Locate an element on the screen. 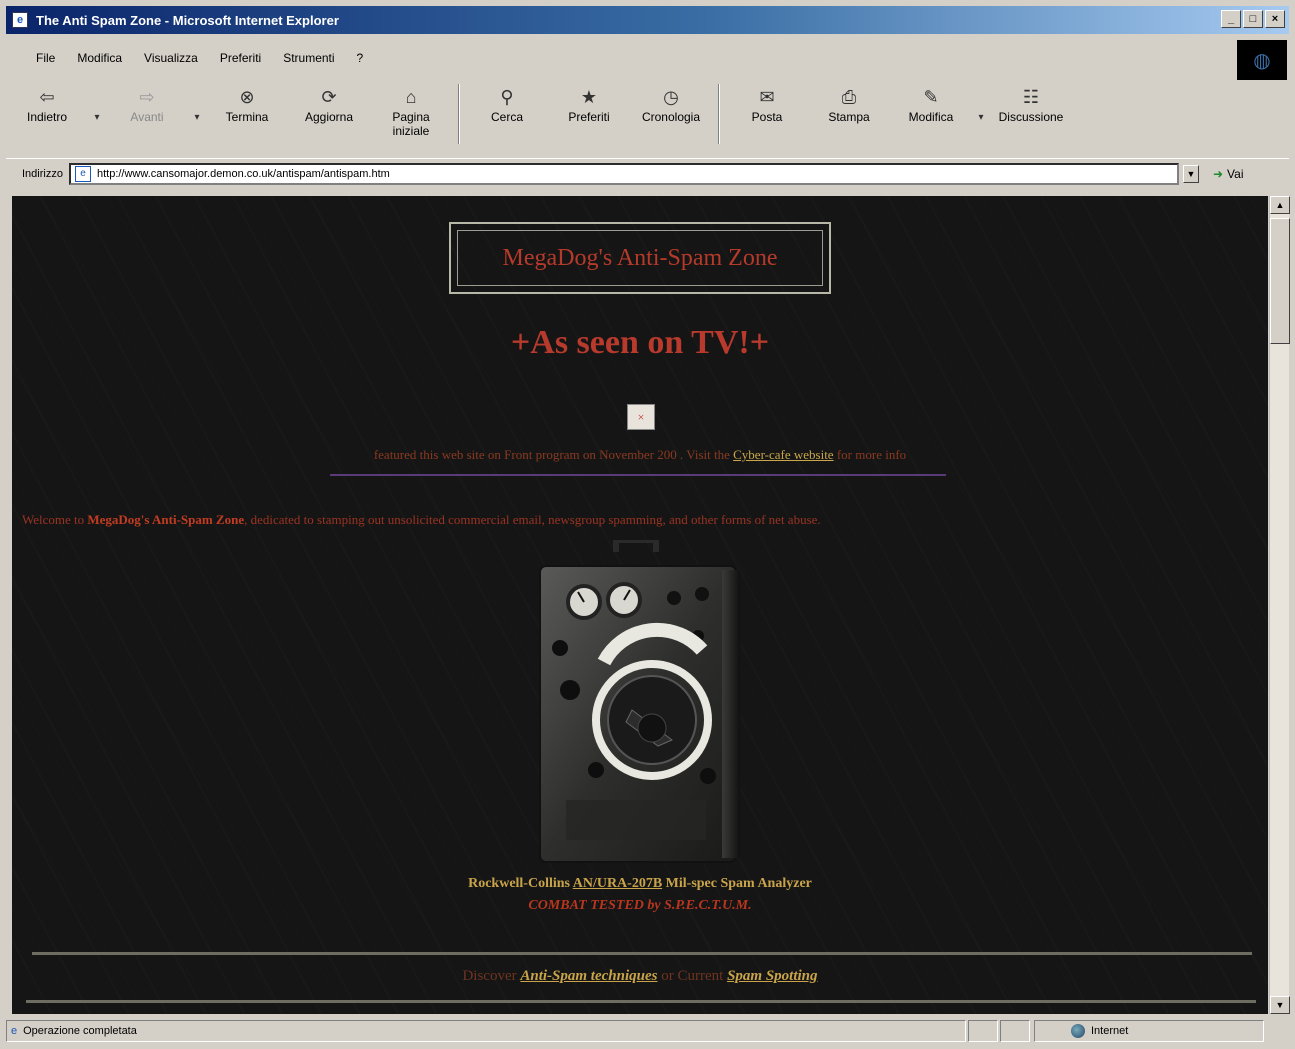  back-arrow-icon: ⇦ is located at coordinates (47, 96).